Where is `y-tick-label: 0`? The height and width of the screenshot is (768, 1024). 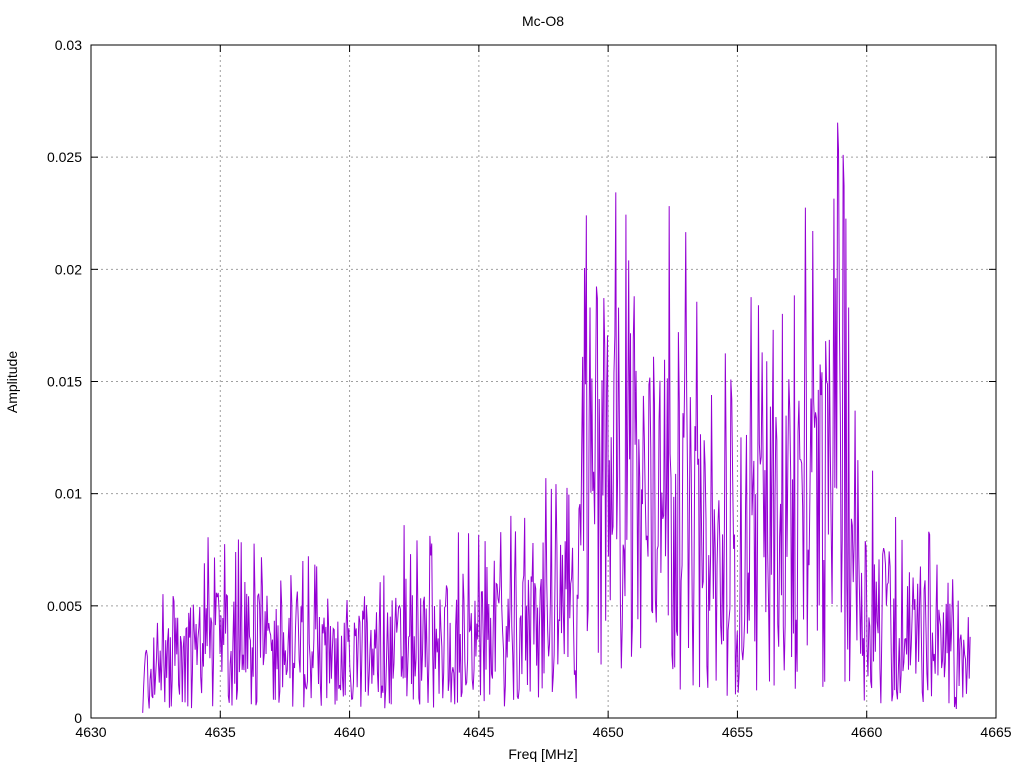
y-tick-label: 0 is located at coordinates (78, 718).